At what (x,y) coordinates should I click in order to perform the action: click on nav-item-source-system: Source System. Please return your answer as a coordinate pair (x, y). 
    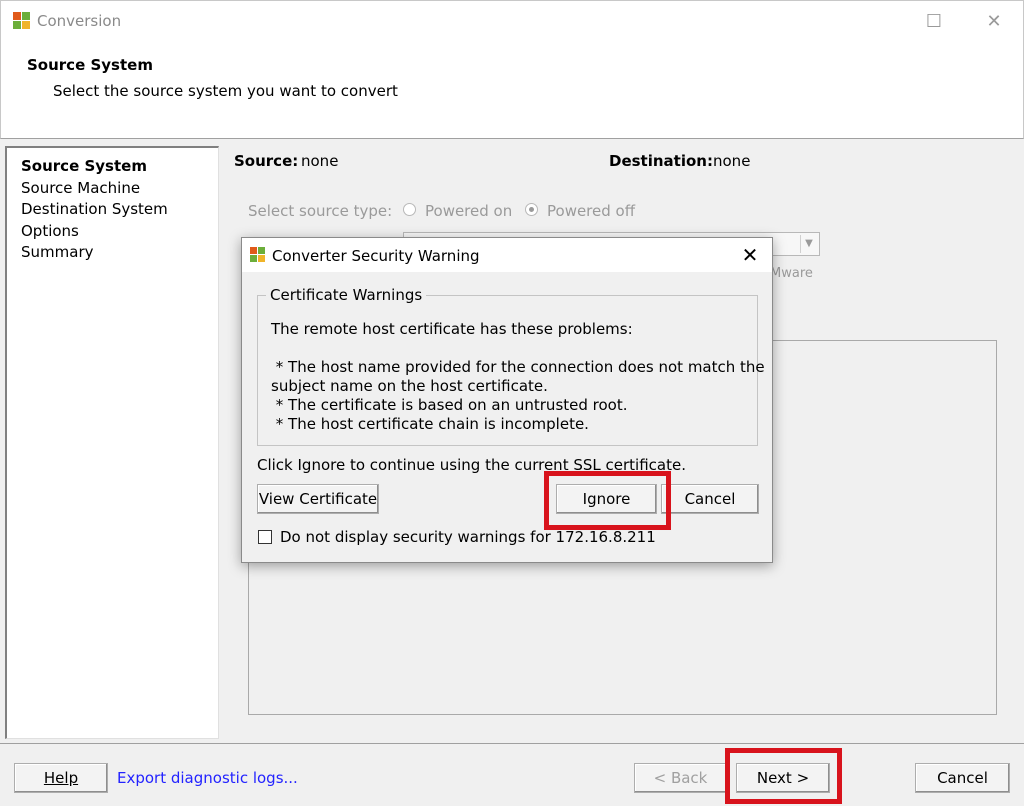
    Looking at the image, I should click on (119, 167).